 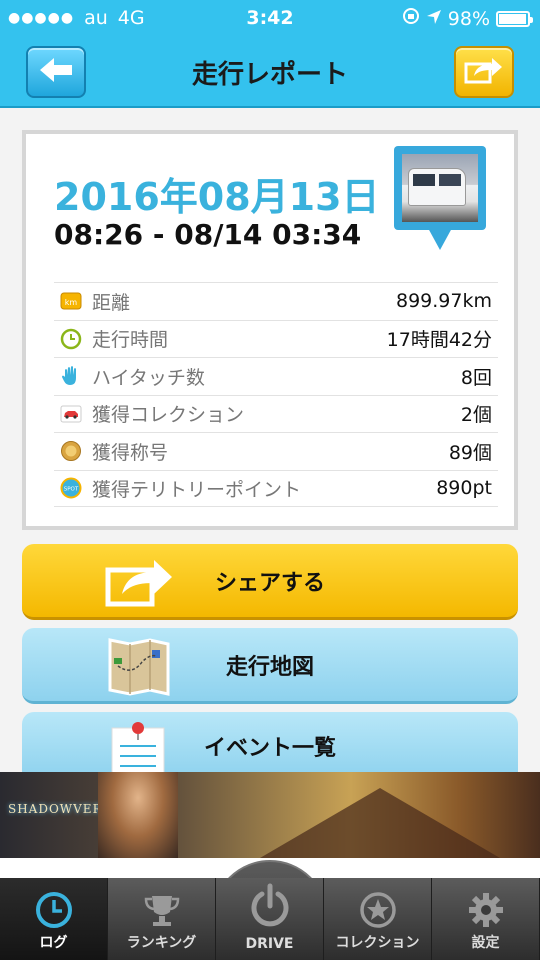 I want to click on tab-settings: 設定, so click(x=486, y=919).